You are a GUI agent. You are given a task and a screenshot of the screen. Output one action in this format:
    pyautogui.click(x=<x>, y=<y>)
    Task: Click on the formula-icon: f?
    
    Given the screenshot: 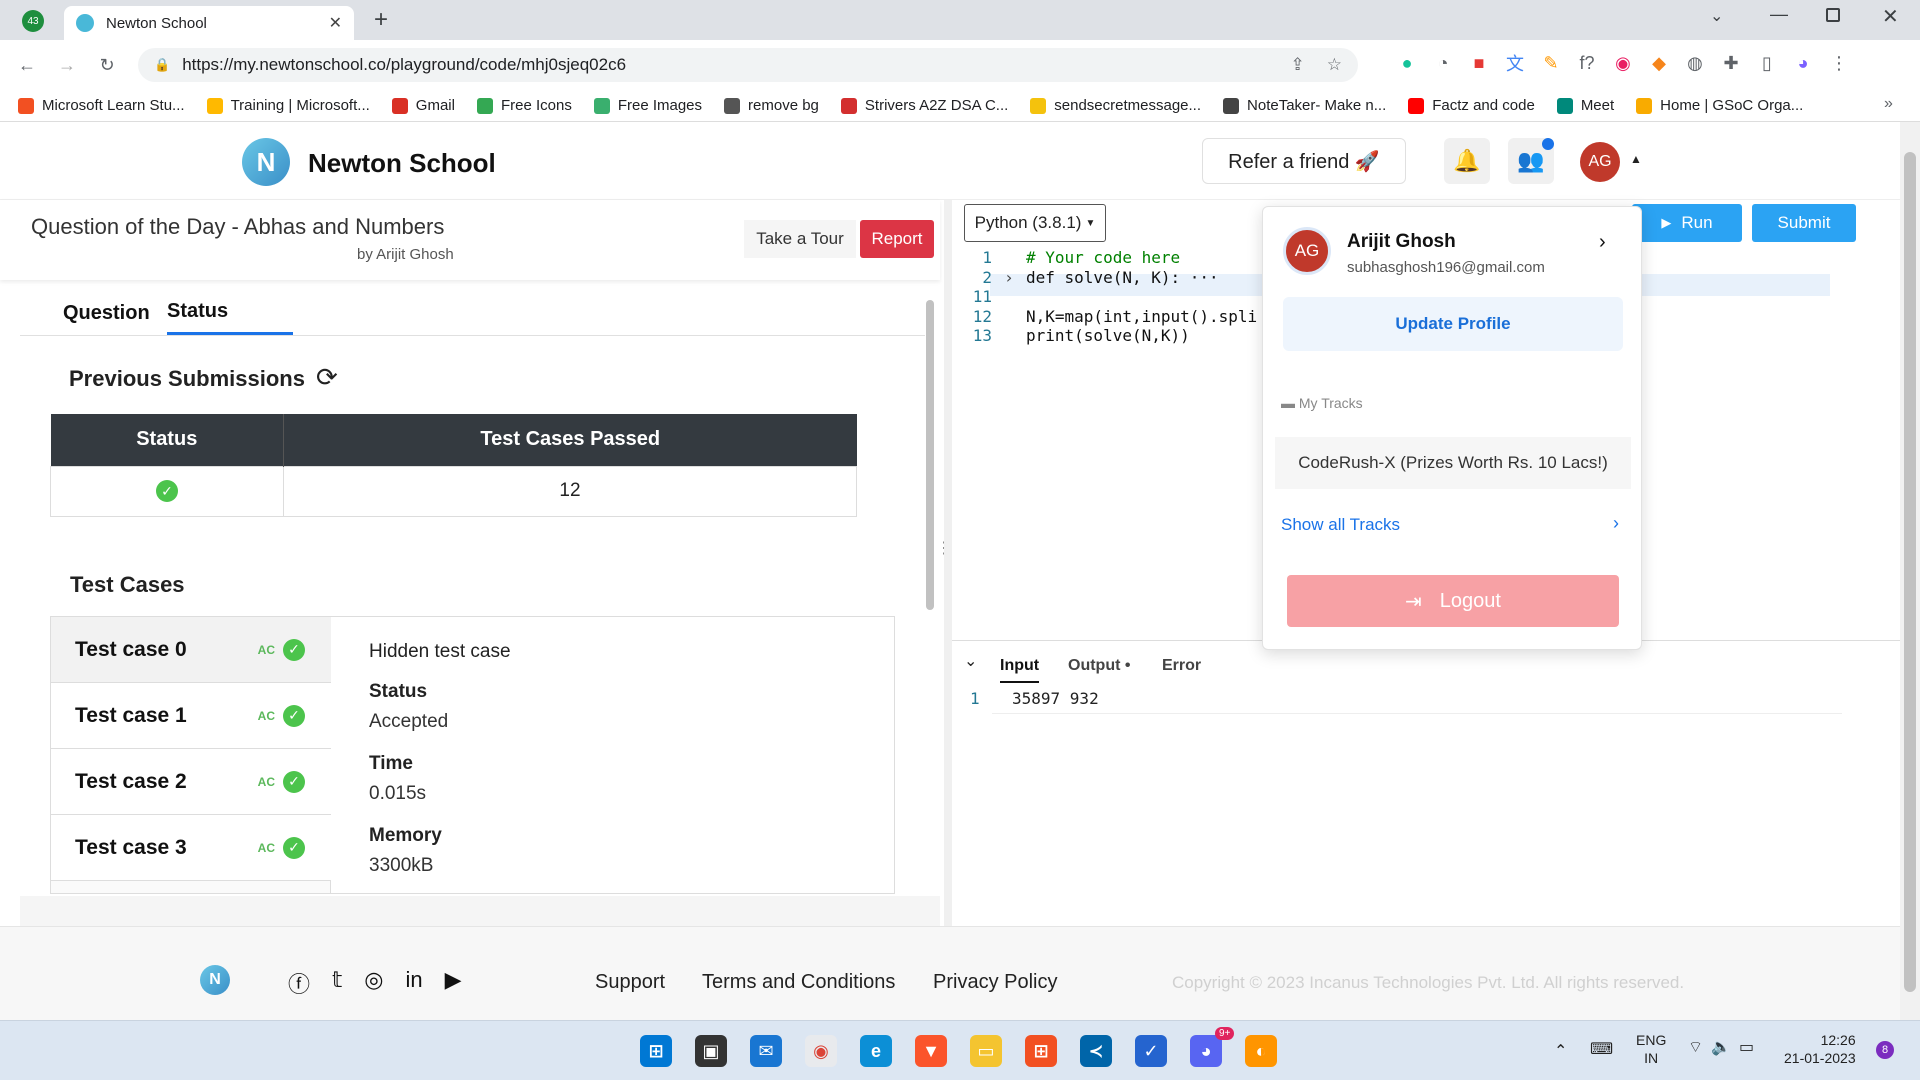 What is the action you would take?
    pyautogui.click(x=1587, y=63)
    